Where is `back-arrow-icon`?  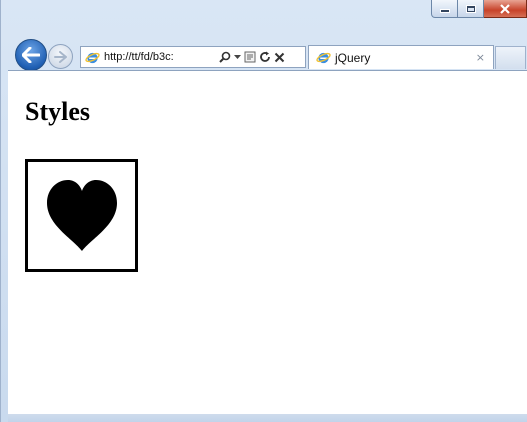
back-arrow-icon is located at coordinates (31, 55).